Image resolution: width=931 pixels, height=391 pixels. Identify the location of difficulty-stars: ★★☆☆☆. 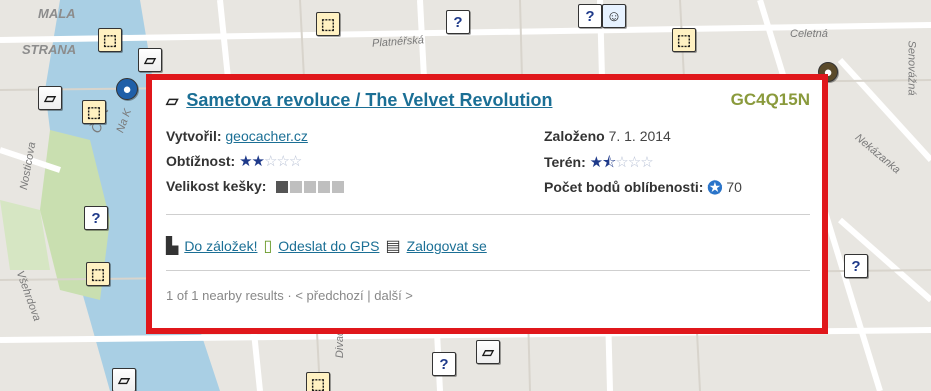
(270, 161).